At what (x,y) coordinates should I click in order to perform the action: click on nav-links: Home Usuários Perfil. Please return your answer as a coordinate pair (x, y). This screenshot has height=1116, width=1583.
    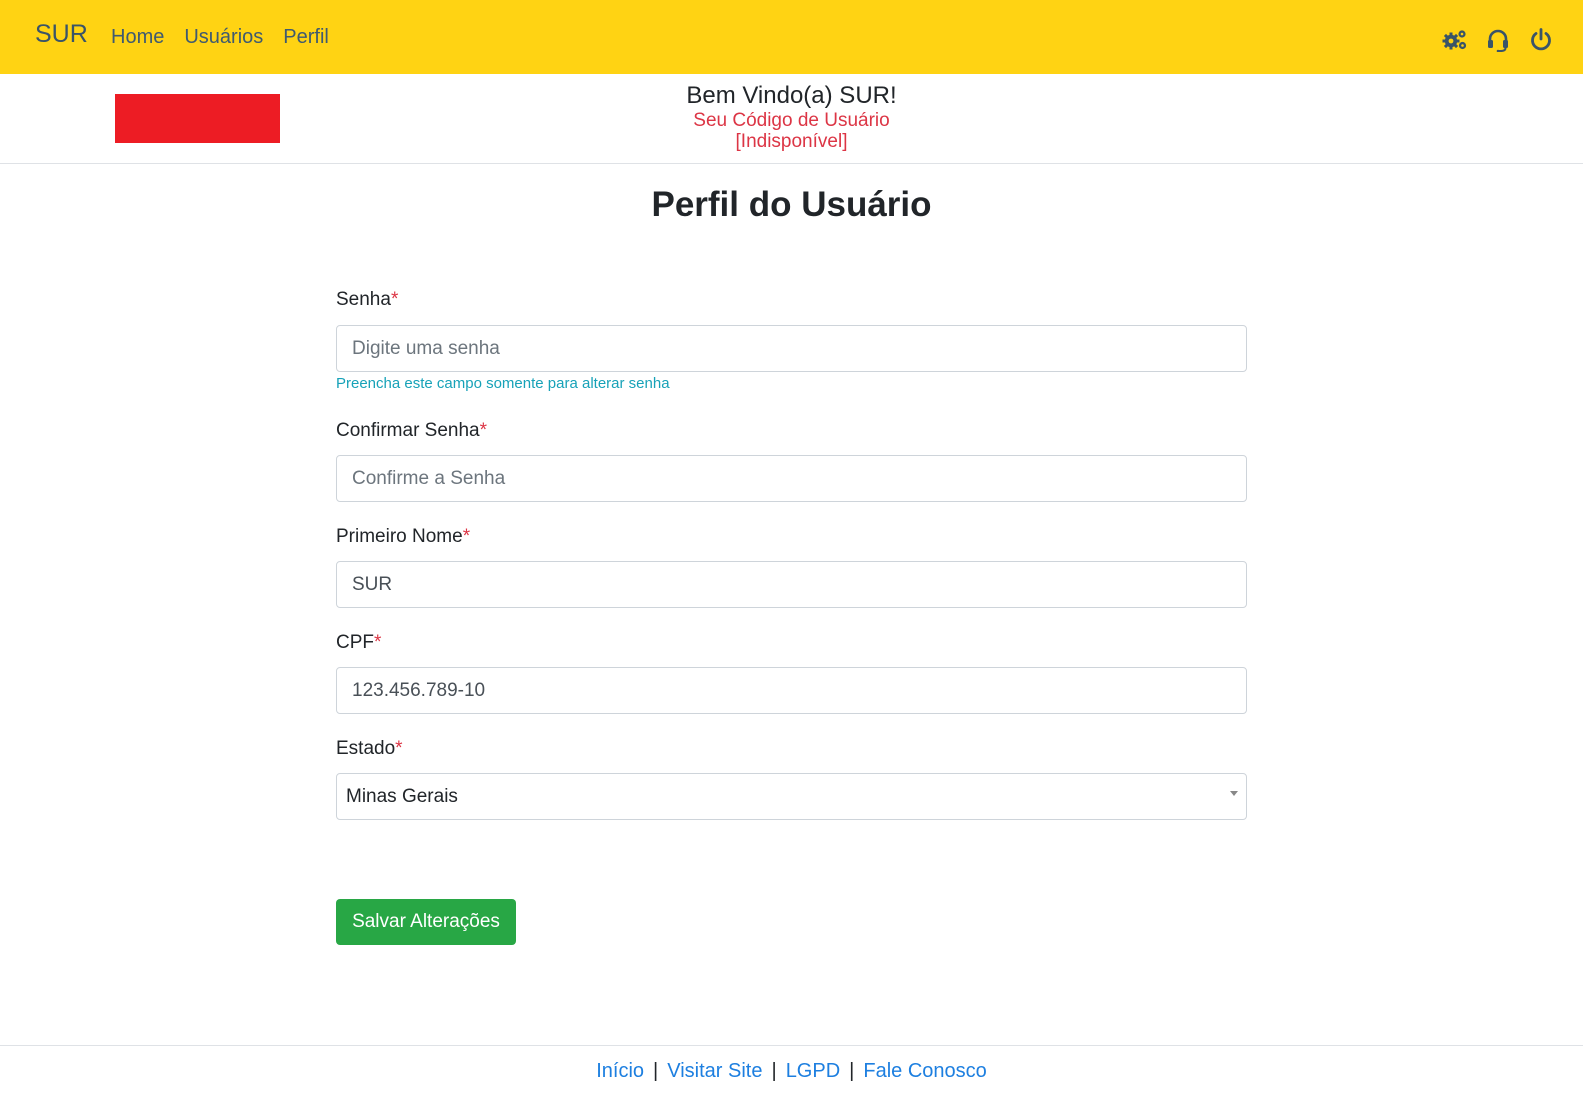
    Looking at the image, I should click on (220, 37).